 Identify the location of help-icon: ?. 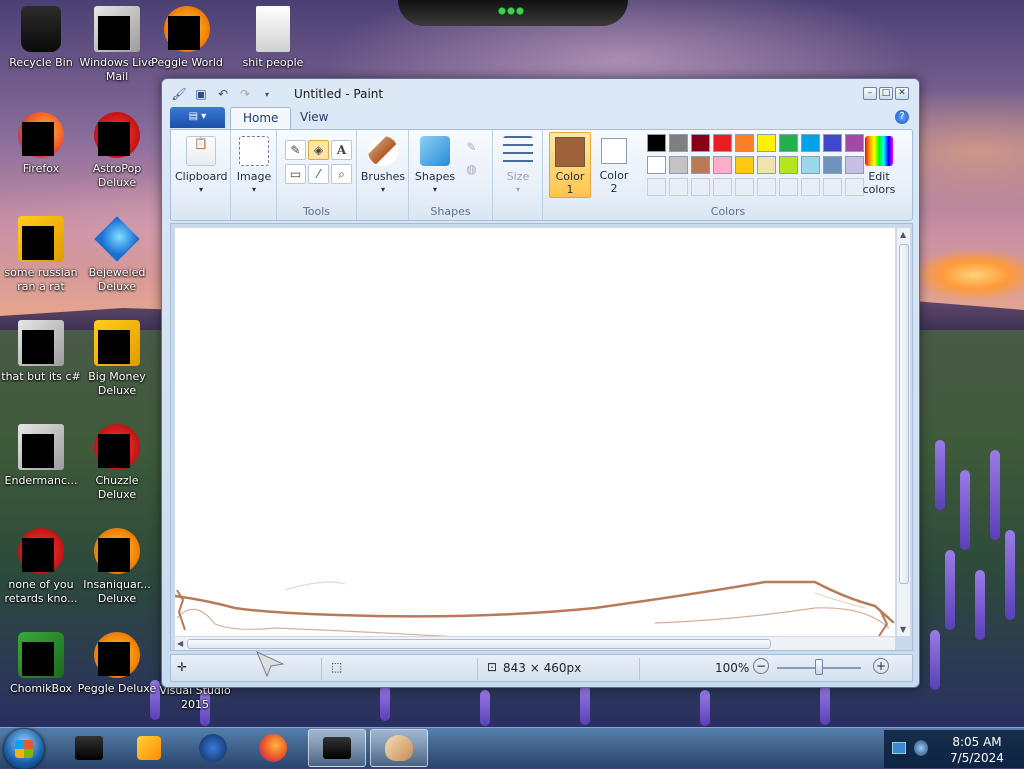
(902, 117).